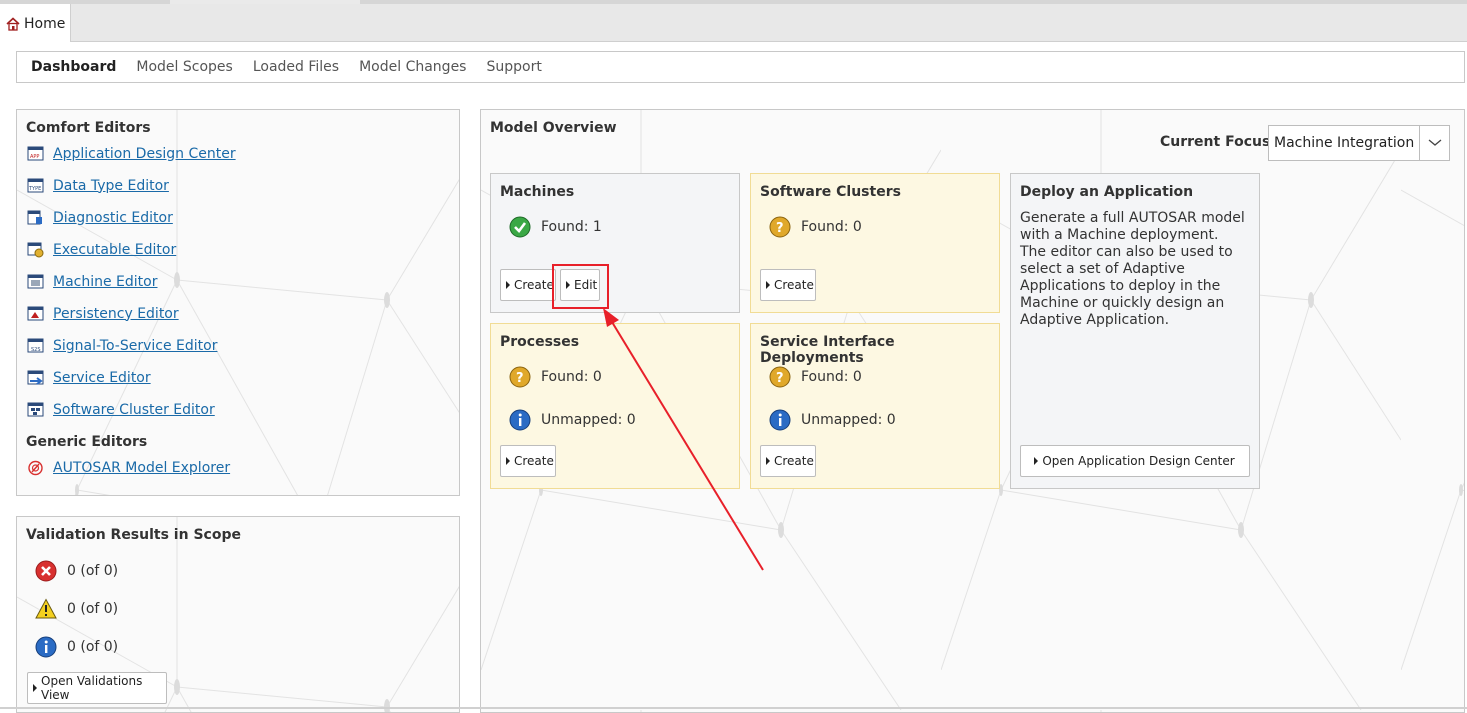 Image resolution: width=1467 pixels, height=713 pixels. What do you see at coordinates (141, 468) in the screenshot?
I see `editor-link-label: AUTOSAR Model Explorer` at bounding box center [141, 468].